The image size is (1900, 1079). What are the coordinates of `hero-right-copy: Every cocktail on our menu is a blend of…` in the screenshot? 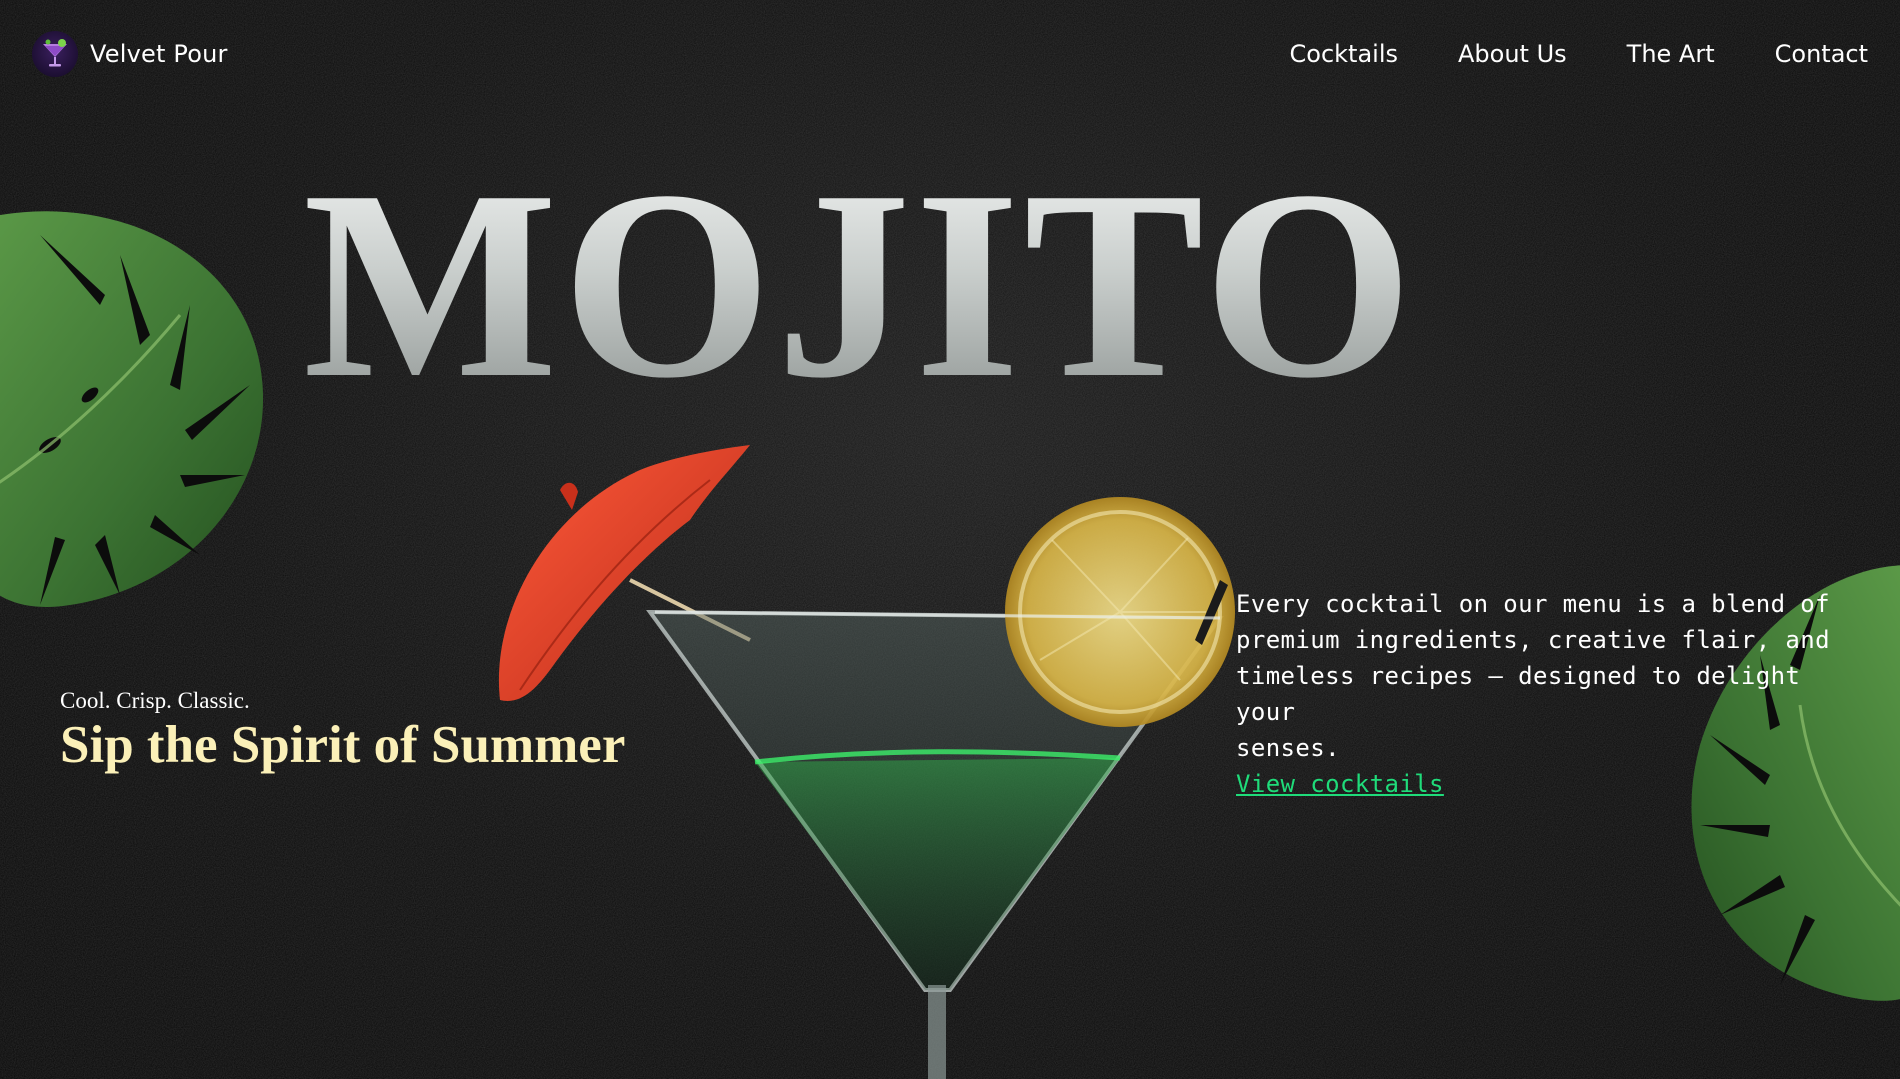 It's located at (1536, 694).